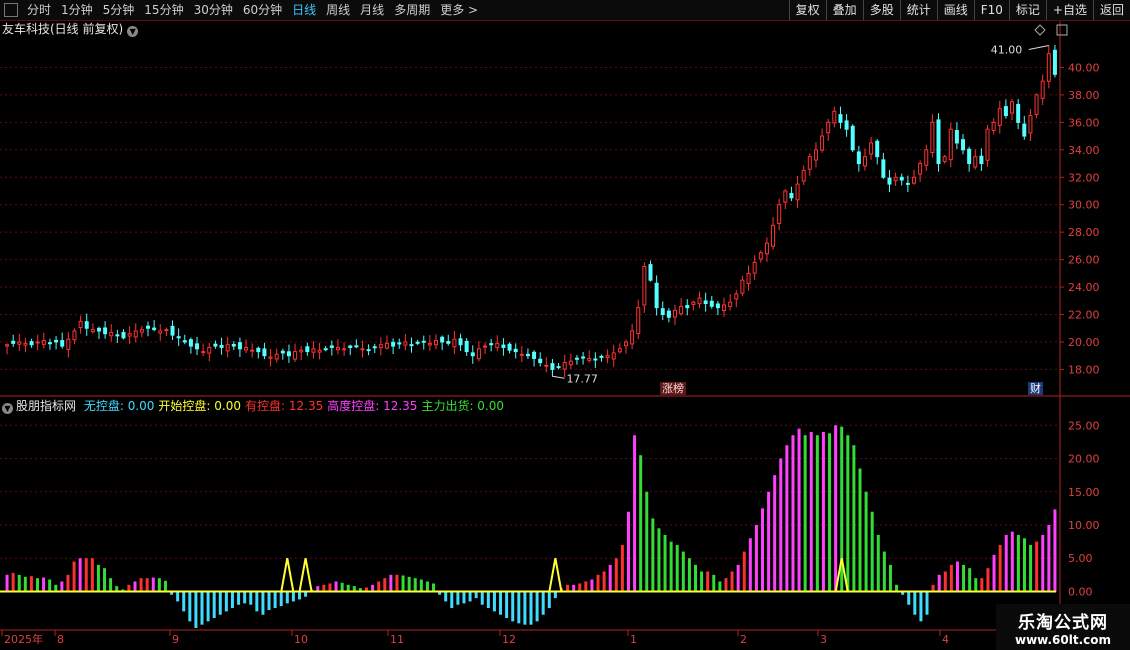  Describe the element at coordinates (1084, 315) in the screenshot. I see `price-tick-label: 22.00` at that location.